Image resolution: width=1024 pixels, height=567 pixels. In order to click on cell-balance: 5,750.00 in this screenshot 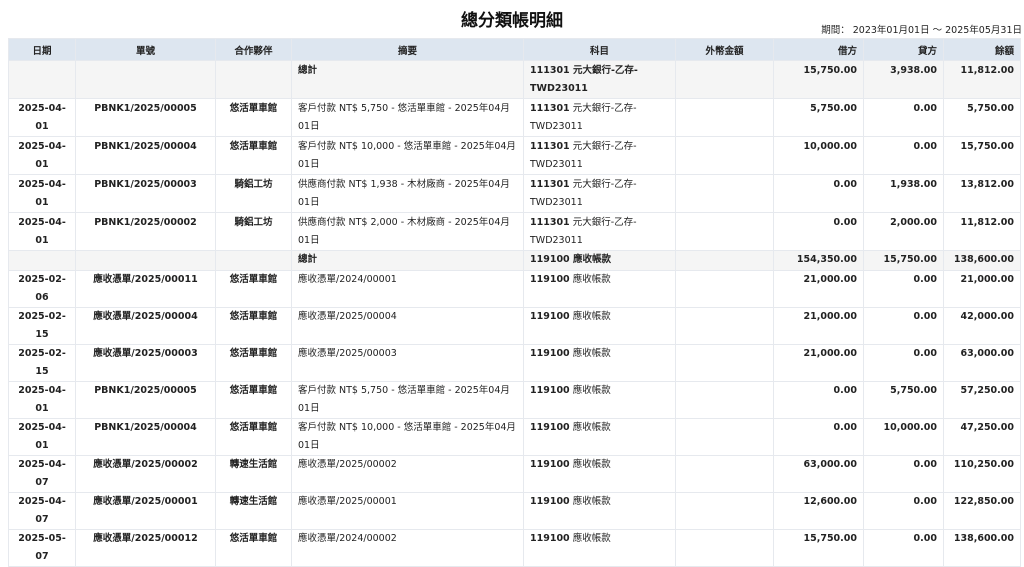, I will do `click(982, 117)`.